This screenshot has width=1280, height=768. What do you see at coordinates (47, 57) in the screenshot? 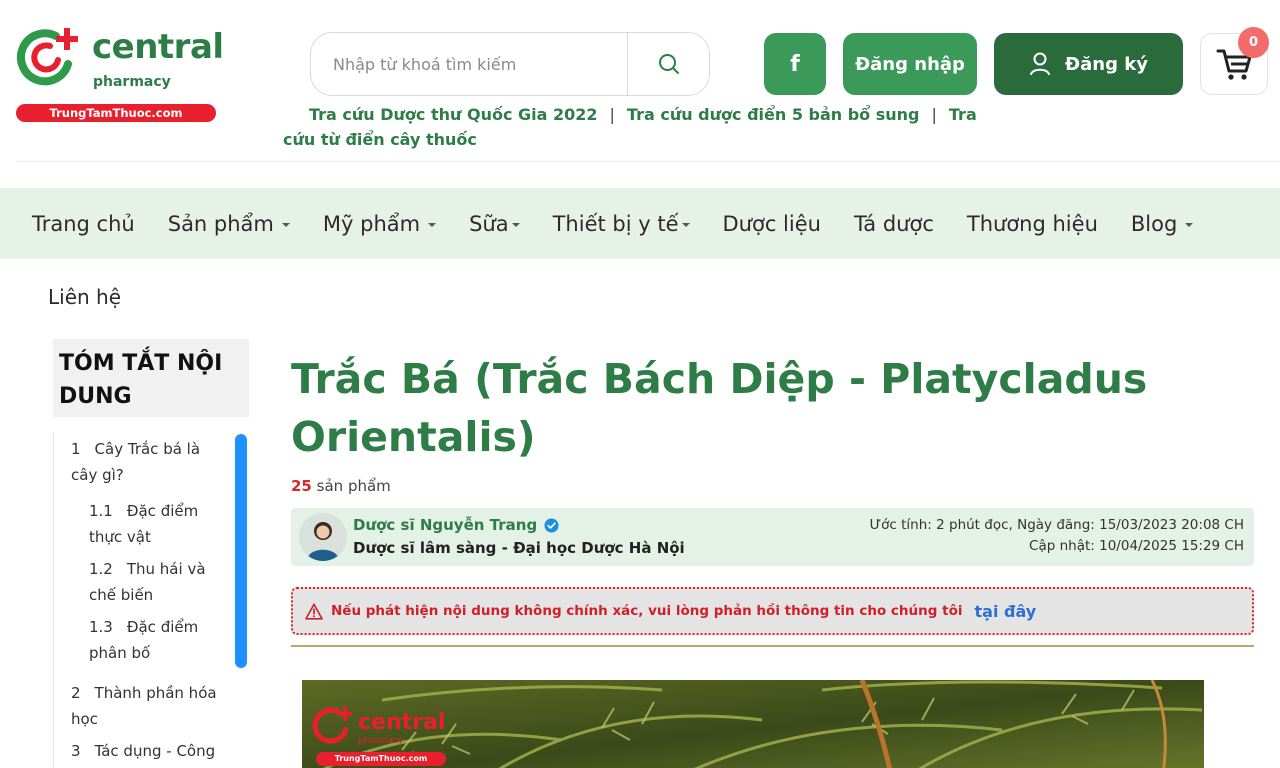
I see `logo-mark-icon` at bounding box center [47, 57].